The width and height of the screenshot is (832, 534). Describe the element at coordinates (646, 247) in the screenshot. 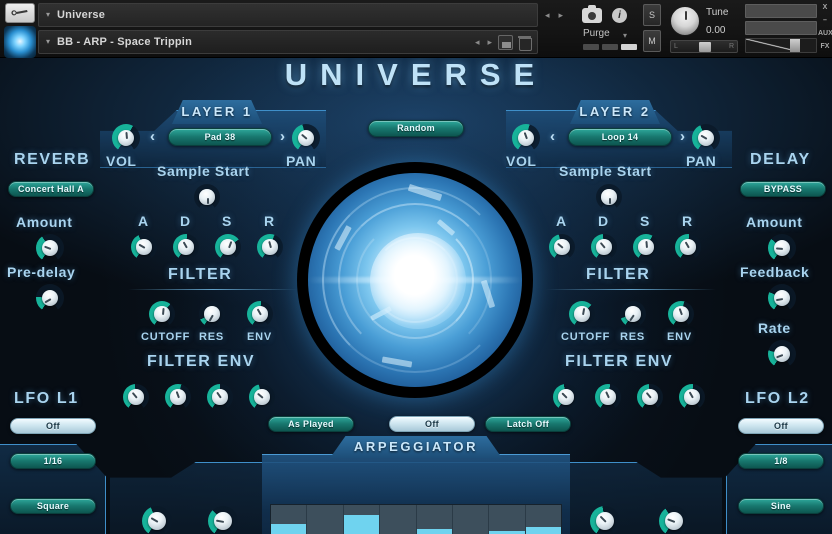

I see `layer2-sustain-knob` at that location.